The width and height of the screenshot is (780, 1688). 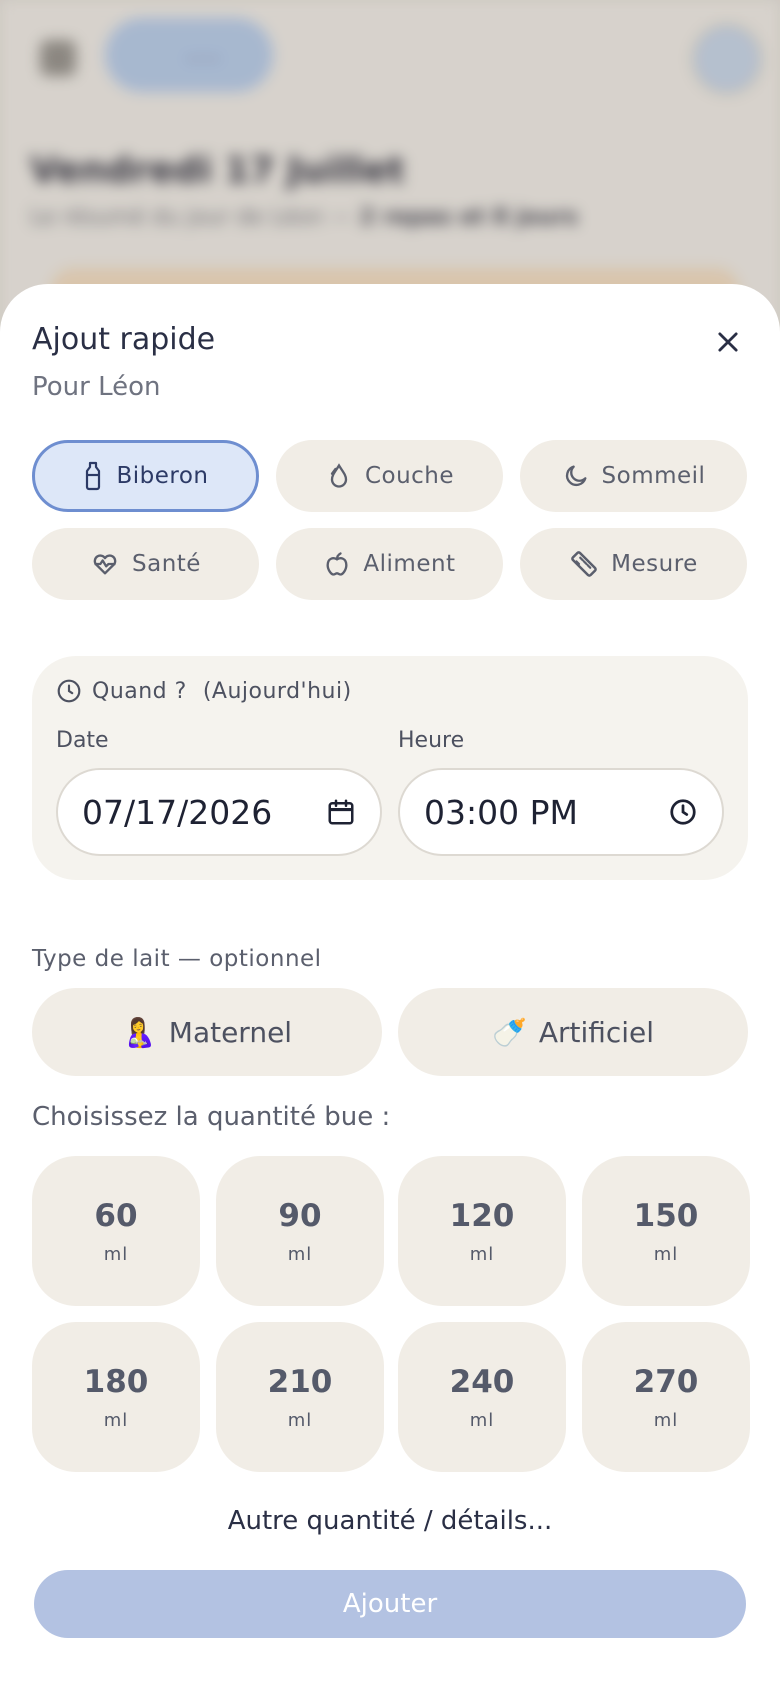 What do you see at coordinates (390, 1604) in the screenshot?
I see `add-button: Ajouter` at bounding box center [390, 1604].